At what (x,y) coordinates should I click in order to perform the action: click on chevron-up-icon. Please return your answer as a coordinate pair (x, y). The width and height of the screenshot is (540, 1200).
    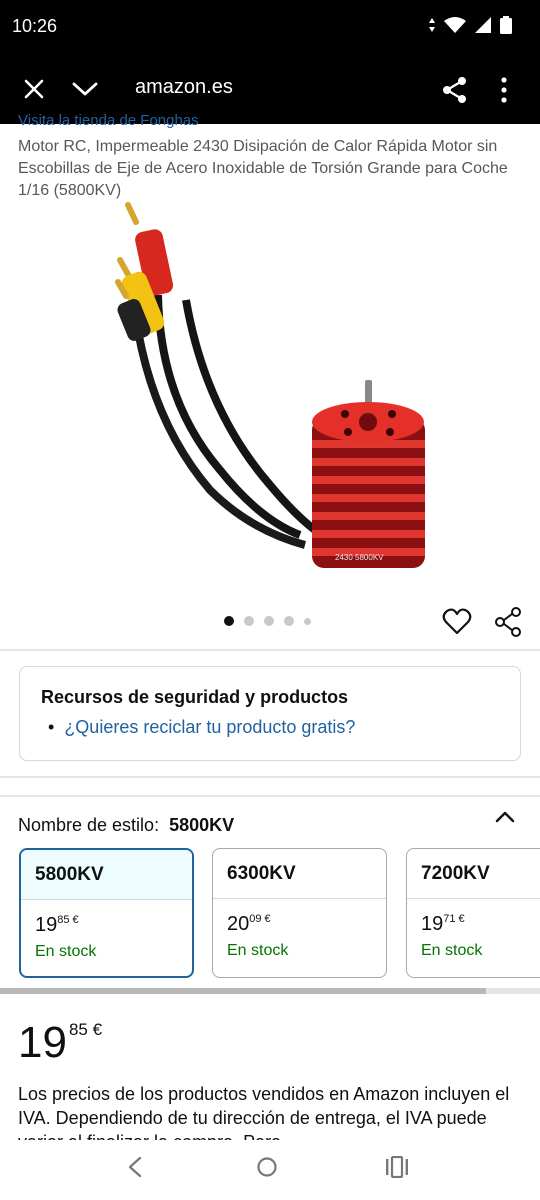
    Looking at the image, I should click on (505, 817).